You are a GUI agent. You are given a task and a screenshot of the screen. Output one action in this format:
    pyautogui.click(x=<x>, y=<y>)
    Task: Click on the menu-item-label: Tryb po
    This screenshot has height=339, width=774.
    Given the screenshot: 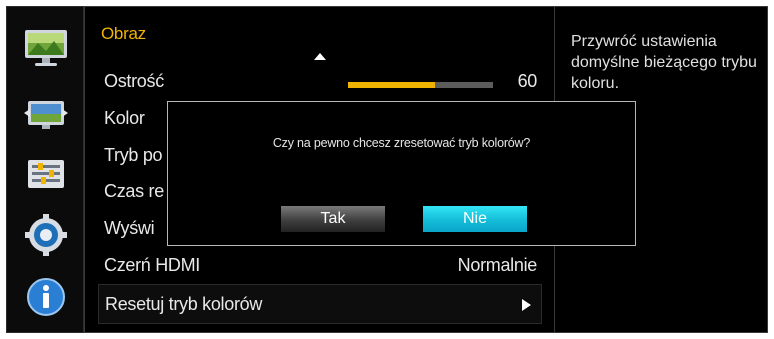 What is the action you would take?
    pyautogui.click(x=133, y=155)
    